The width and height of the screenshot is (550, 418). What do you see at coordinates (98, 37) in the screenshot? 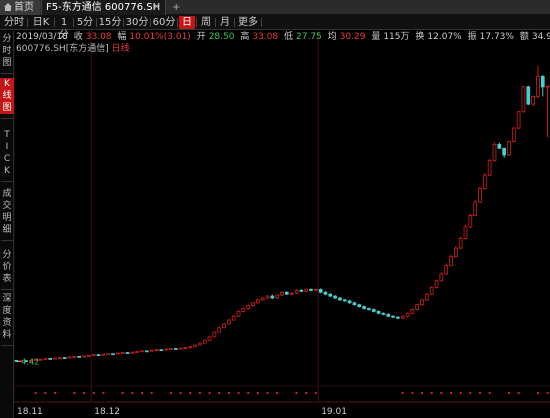
I see `close-value: 33.08` at bounding box center [98, 37].